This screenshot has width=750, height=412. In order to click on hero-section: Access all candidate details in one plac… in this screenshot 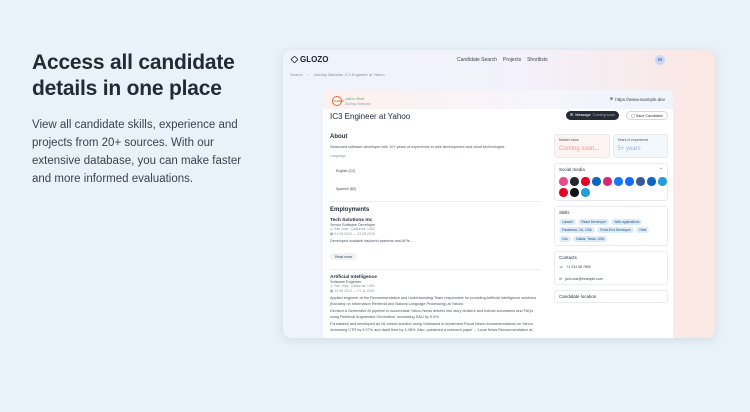, I will do `click(142, 119)`.